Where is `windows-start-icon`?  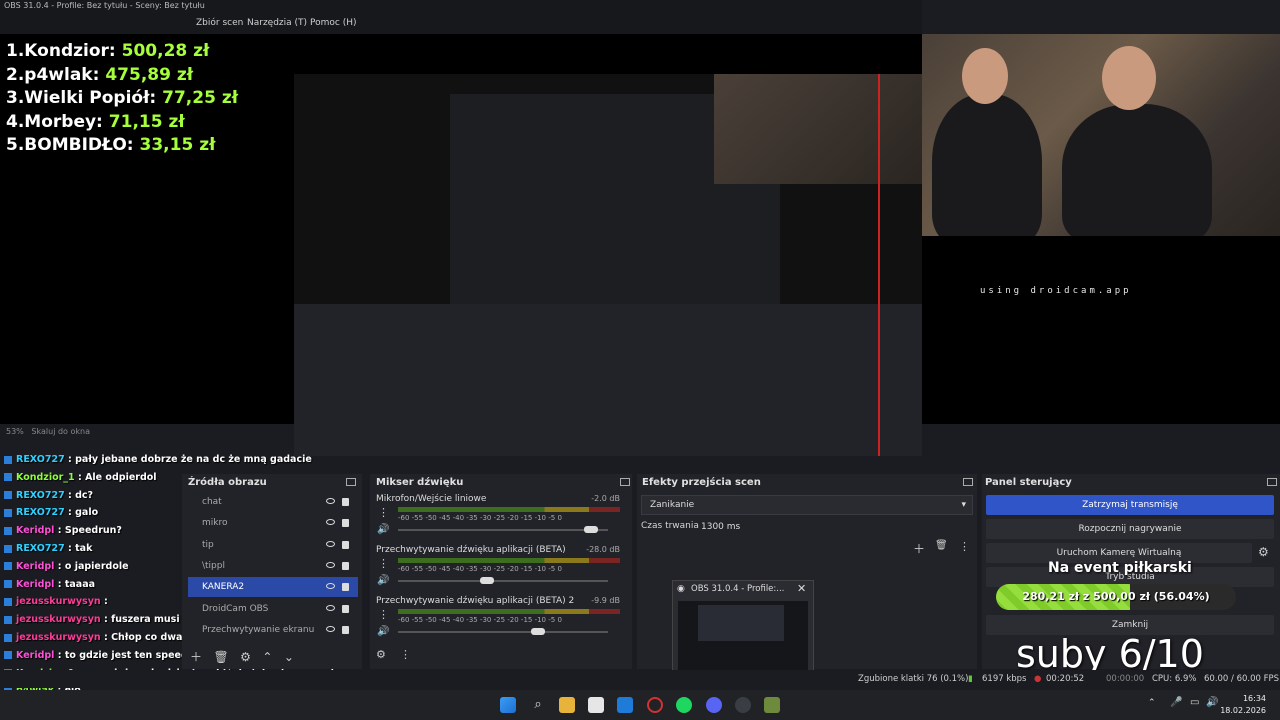 windows-start-icon is located at coordinates (508, 705).